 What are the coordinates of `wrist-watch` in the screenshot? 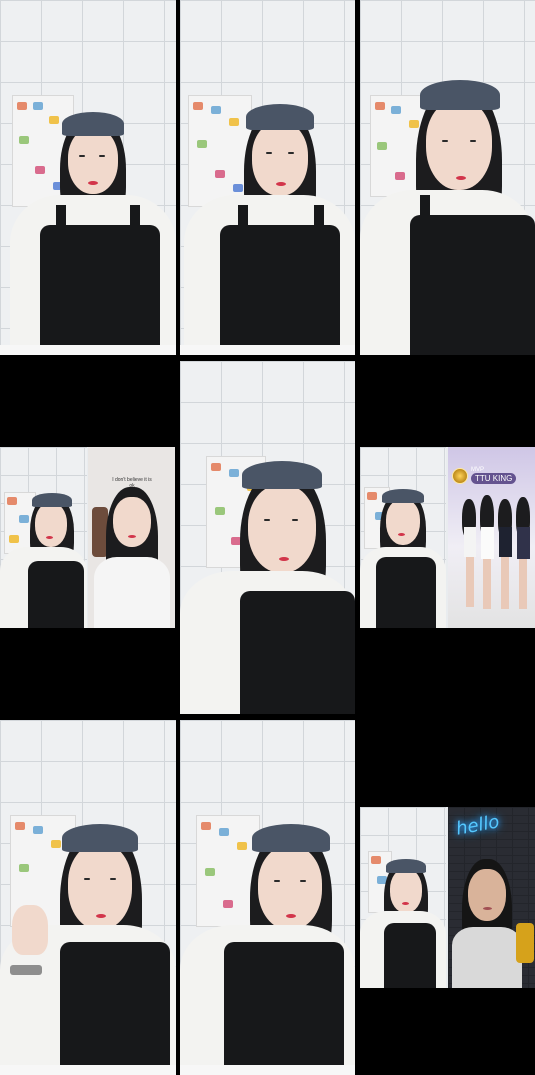 It's located at (26, 970).